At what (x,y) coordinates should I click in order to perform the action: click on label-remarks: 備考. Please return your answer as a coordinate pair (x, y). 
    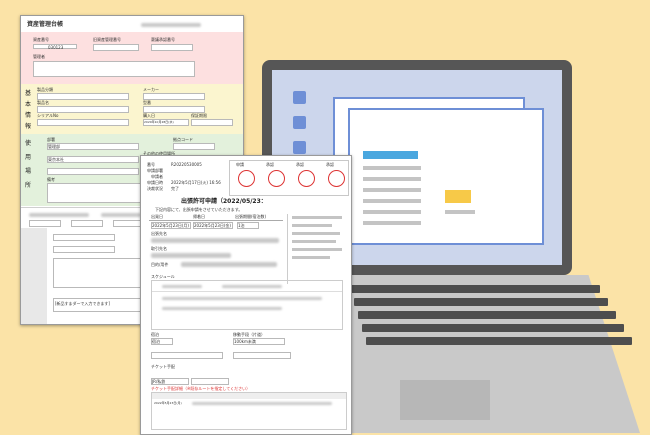
    Looking at the image, I should click on (51, 179).